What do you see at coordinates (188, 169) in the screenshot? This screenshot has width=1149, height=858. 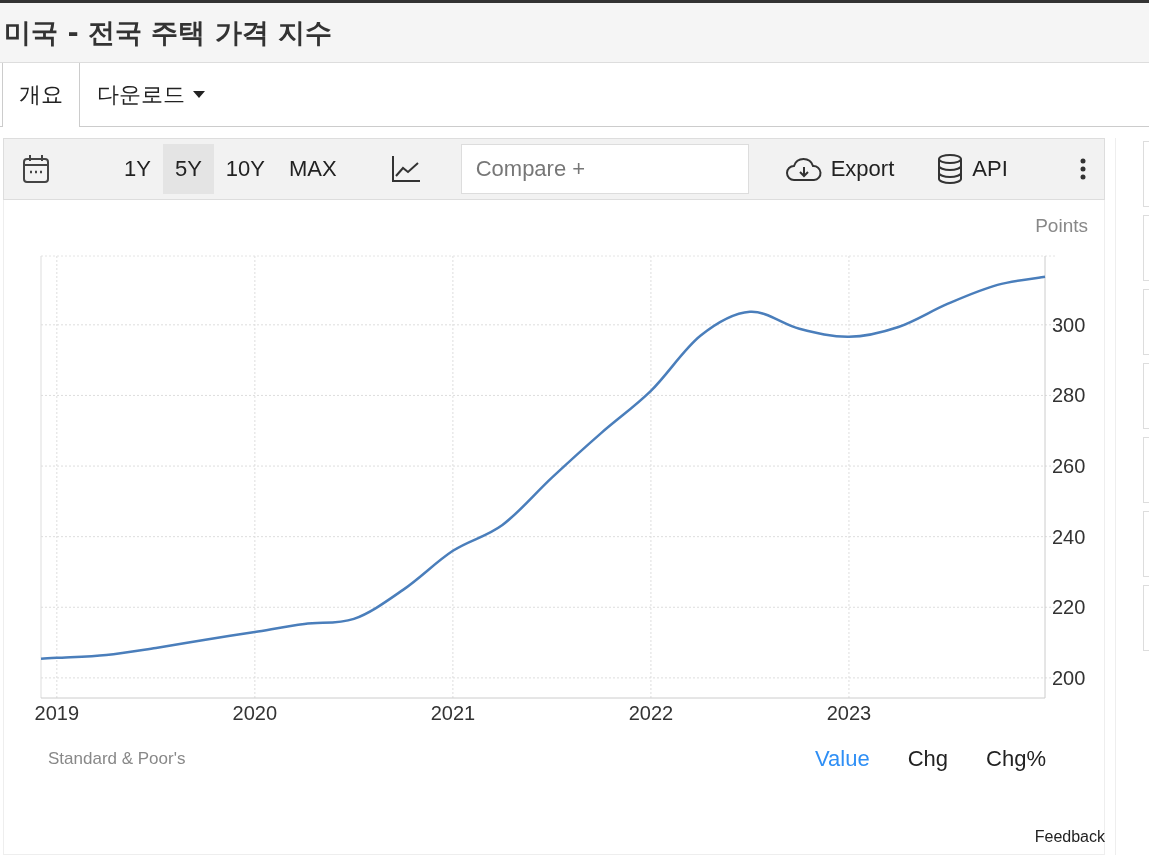 I see `range-button: 5Y` at bounding box center [188, 169].